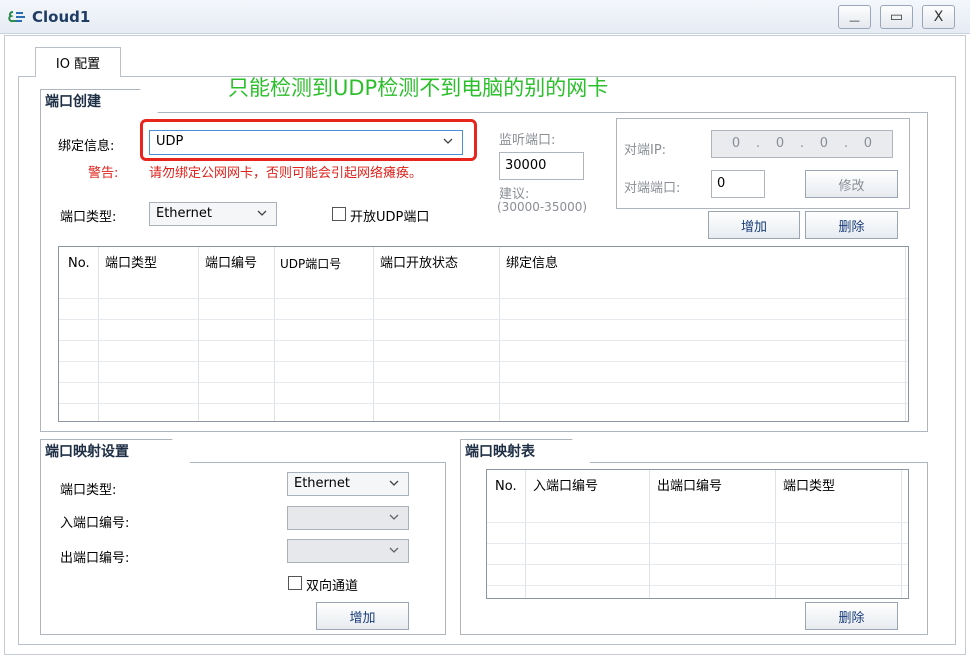 This screenshot has width=970, height=658. I want to click on title-bar: Cloud1 — ▭ X, so click(485, 17).